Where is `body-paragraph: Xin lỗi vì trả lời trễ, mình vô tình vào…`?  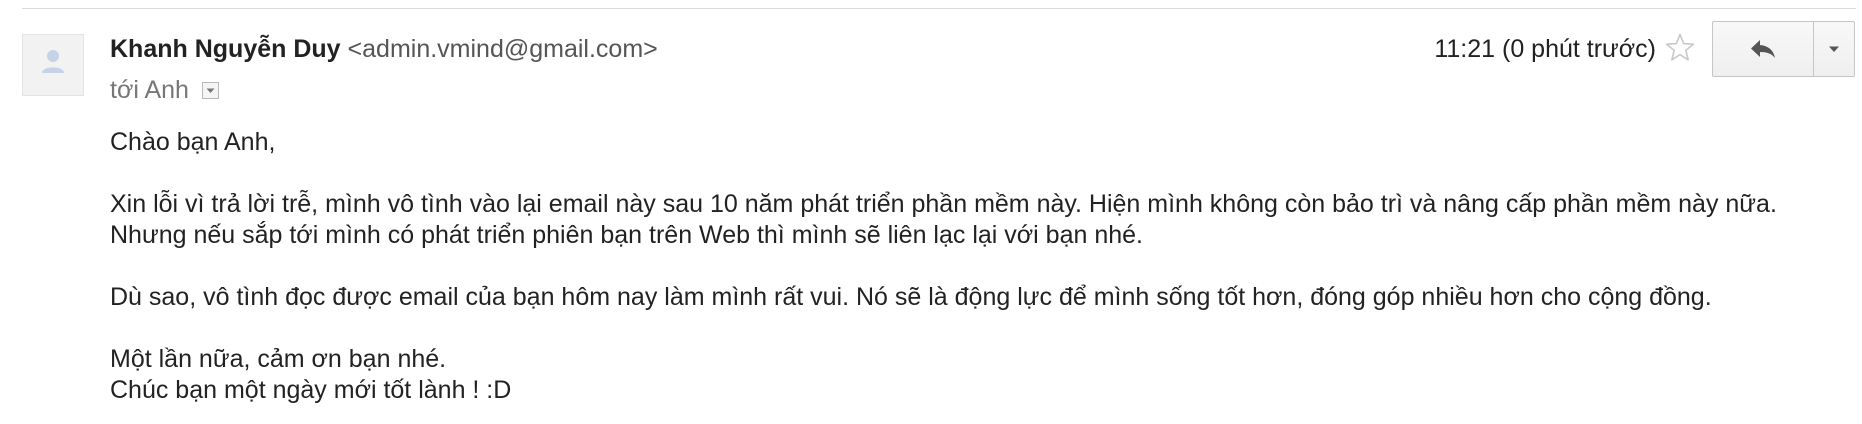
body-paragraph: Xin lỗi vì trả lời trễ, mình vô tình vào… is located at coordinates (943, 219).